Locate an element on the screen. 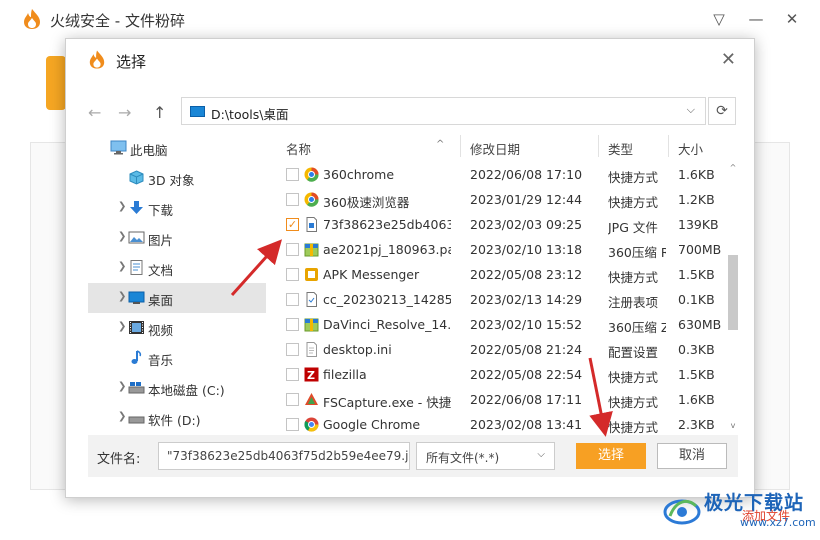 The image size is (820, 540). file-list-scrollbar: ^ v is located at coordinates (733, 285).